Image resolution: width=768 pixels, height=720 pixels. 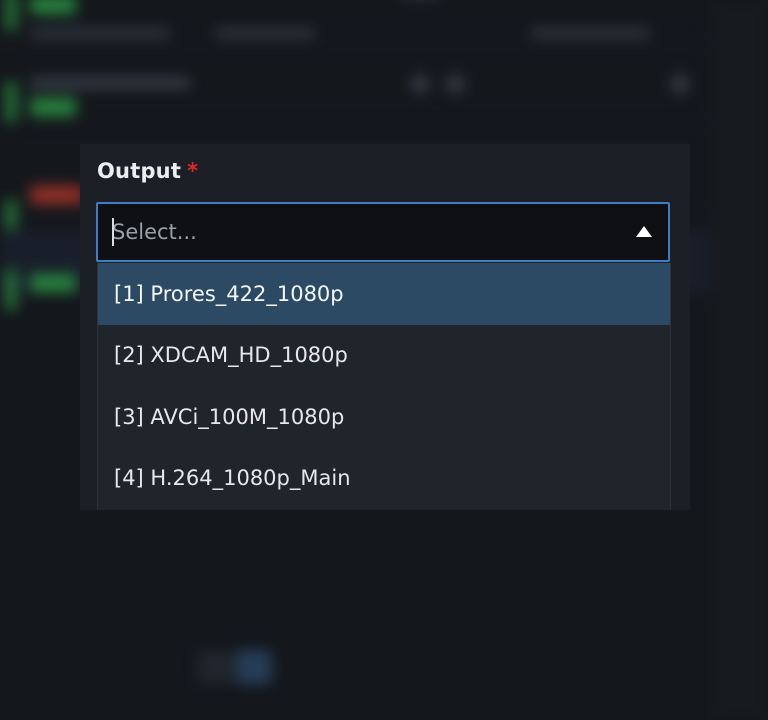 What do you see at coordinates (644, 231) in the screenshot?
I see `chevron-up-icon` at bounding box center [644, 231].